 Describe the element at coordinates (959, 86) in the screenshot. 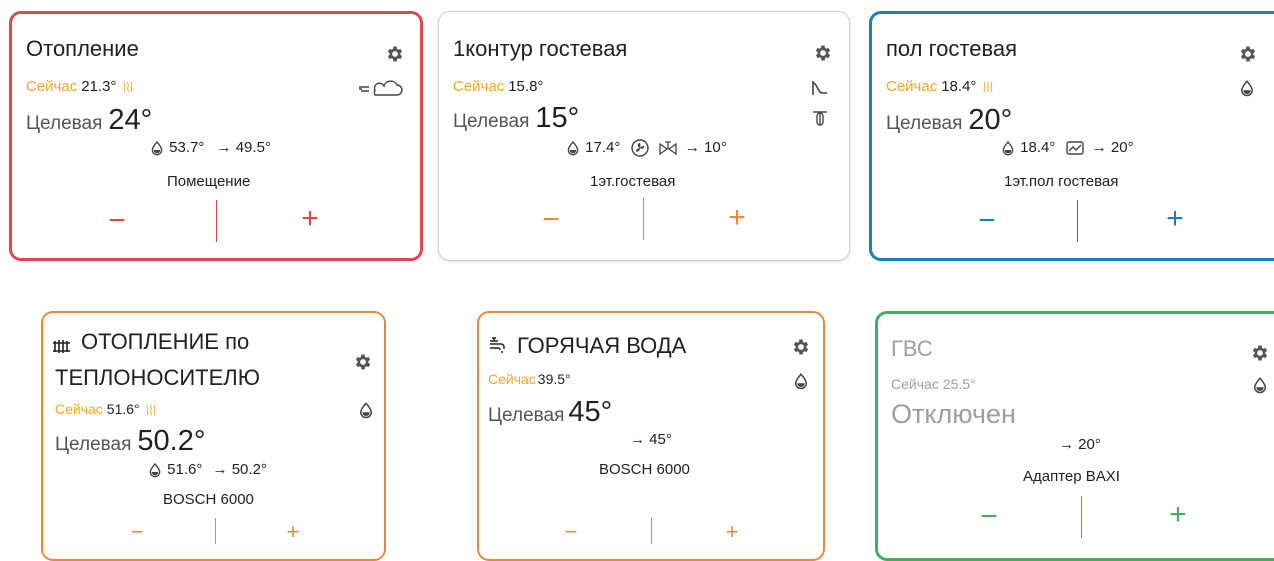

I see `now-value: 18.4°` at that location.